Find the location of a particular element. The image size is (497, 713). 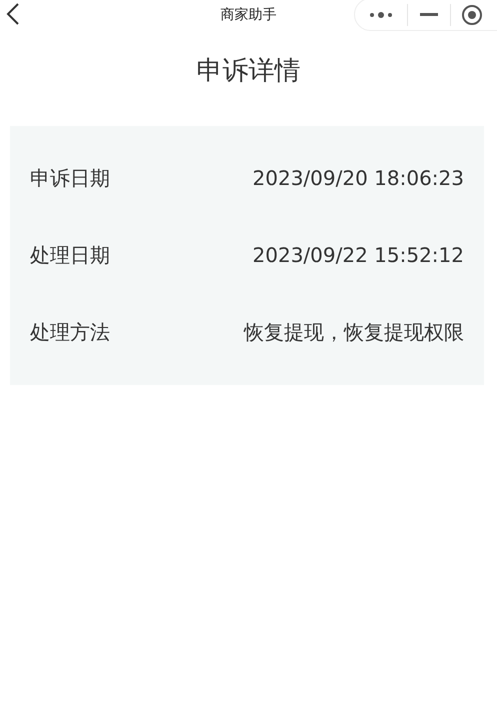

close-icon is located at coordinates (472, 15).